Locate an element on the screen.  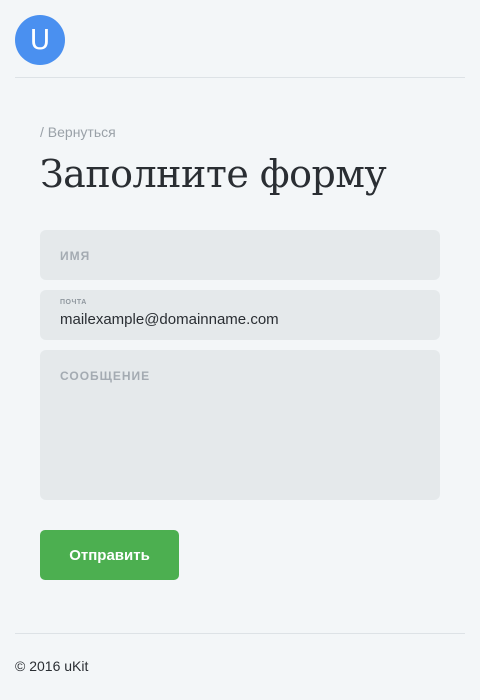
logo: U is located at coordinates (40, 40).